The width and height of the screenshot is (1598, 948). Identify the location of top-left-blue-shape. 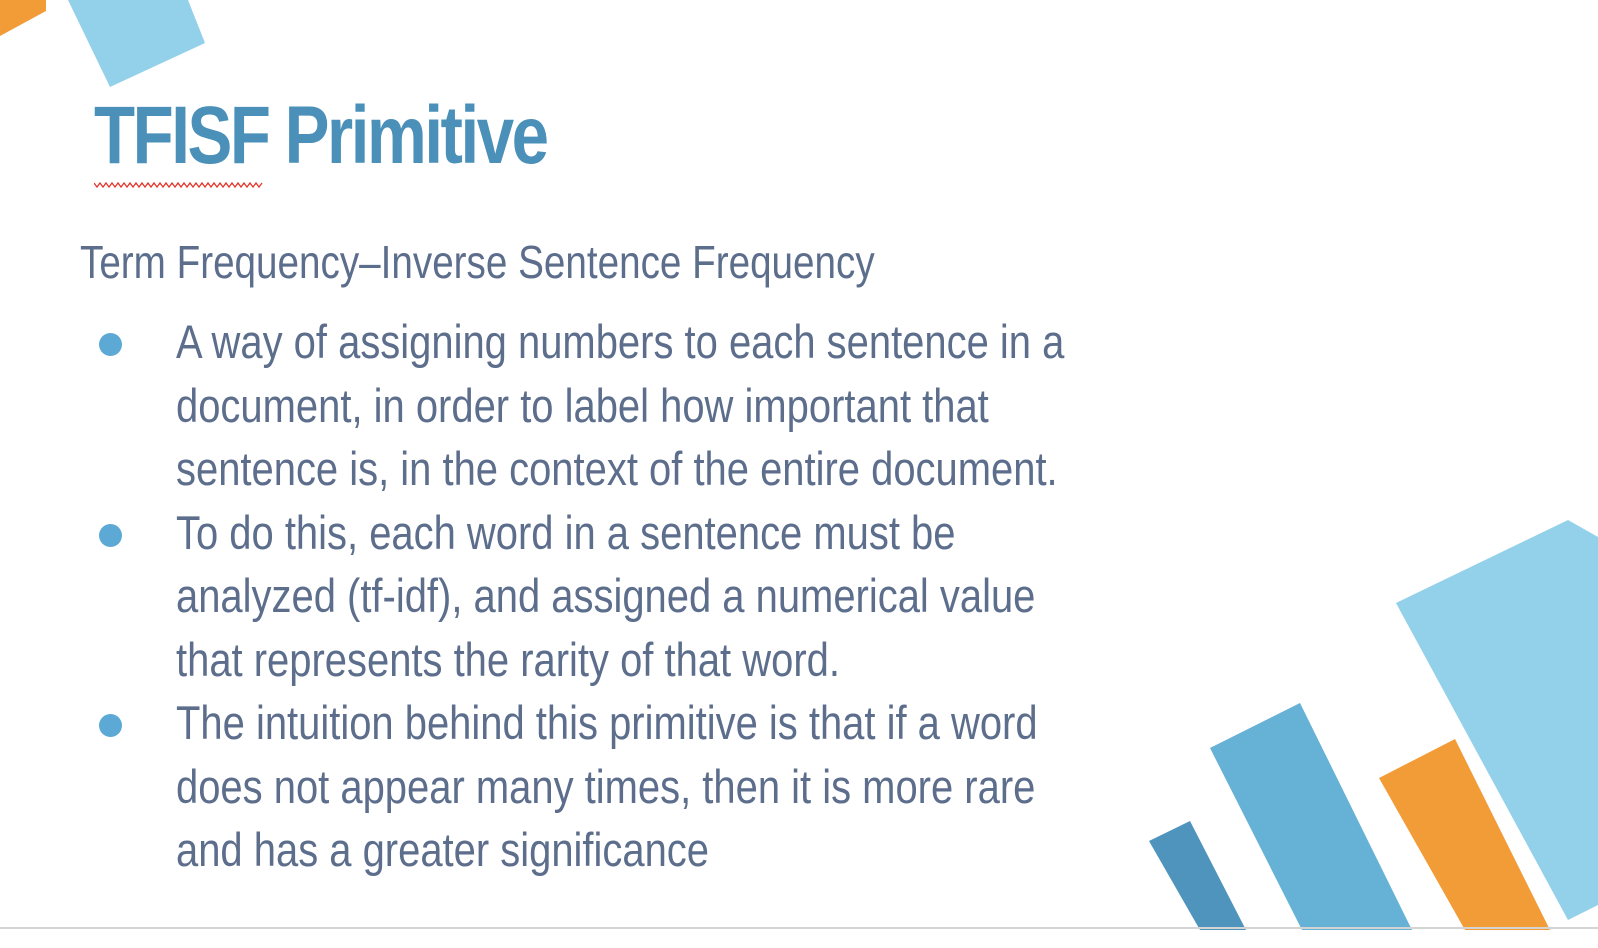
(136, 43).